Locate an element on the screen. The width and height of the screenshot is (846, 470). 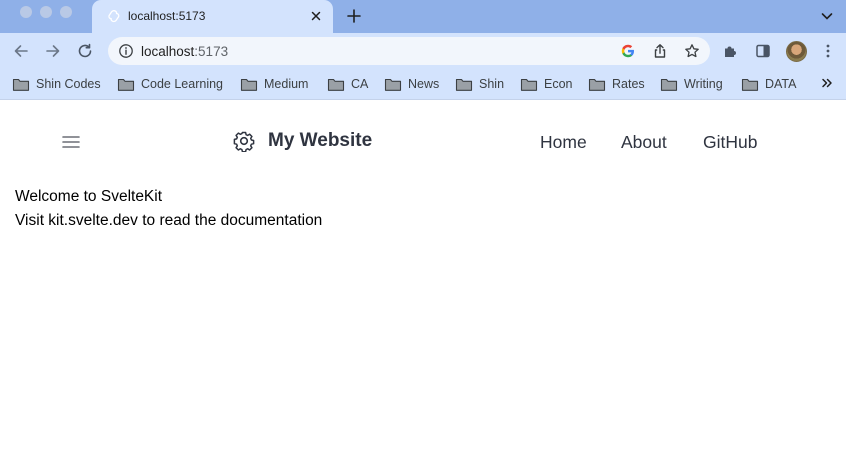
address-bar: localhost:5173 is located at coordinates (409, 51).